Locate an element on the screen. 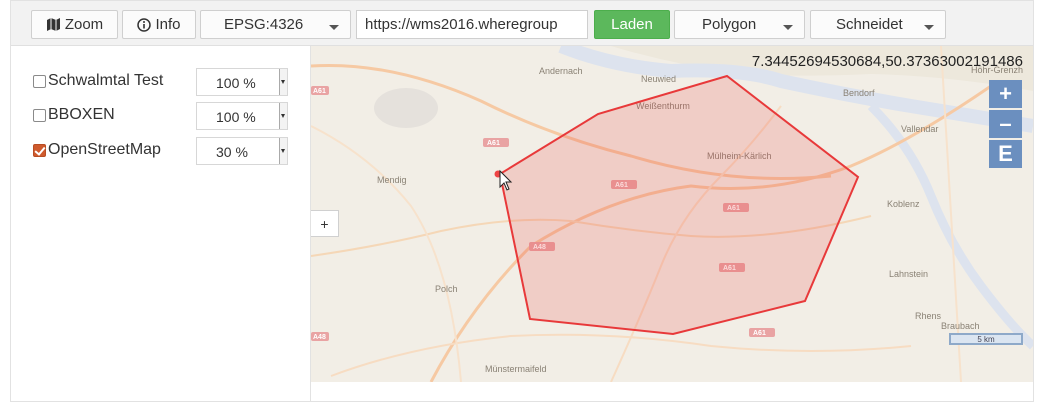 This screenshot has height=411, width=1047. load-label: Laden is located at coordinates (632, 24).